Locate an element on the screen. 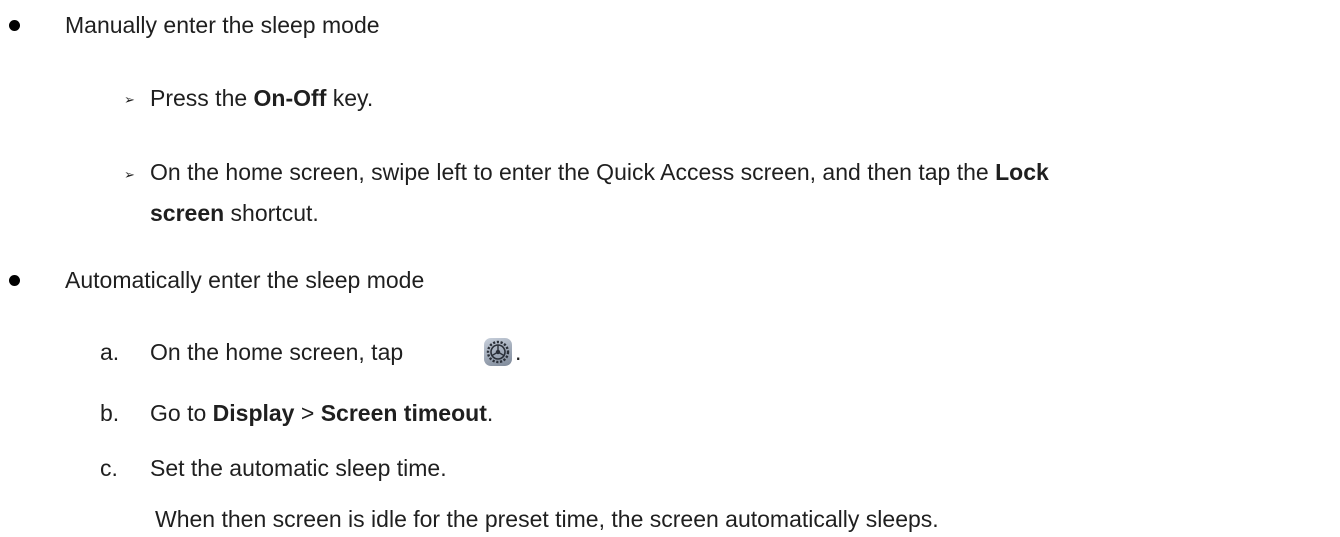 This screenshot has width=1340, height=537. step-text: Press the is located at coordinates (202, 98).